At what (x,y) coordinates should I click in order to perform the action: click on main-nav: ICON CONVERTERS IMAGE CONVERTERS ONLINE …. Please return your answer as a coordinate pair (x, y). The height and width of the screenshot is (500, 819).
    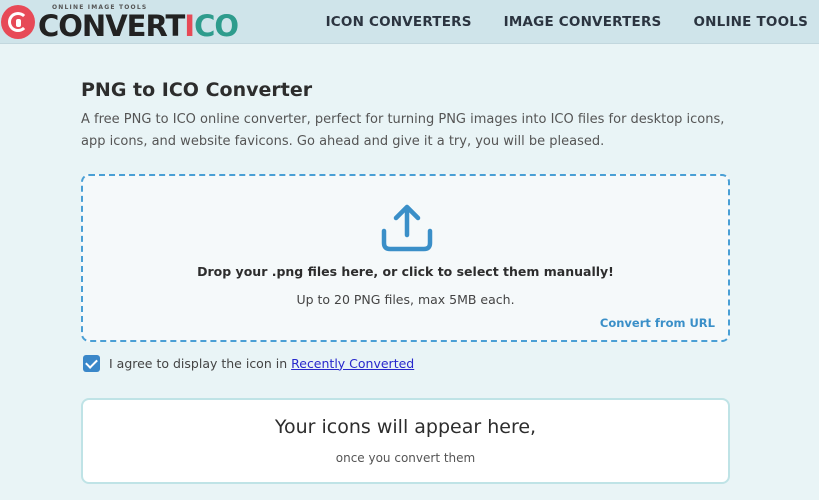
    Looking at the image, I should click on (551, 22).